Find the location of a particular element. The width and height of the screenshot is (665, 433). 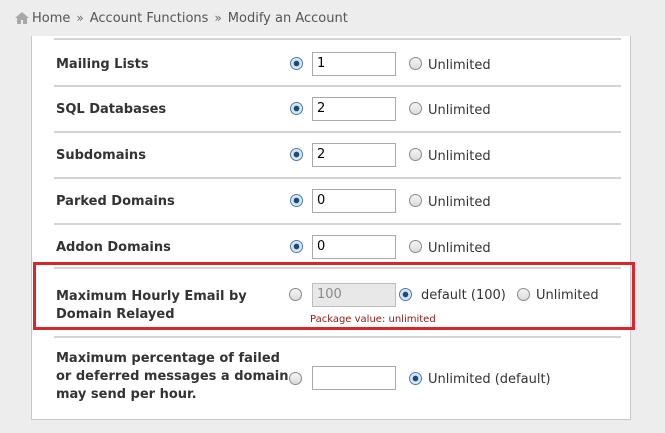

unlimited-radio-parked-domains is located at coordinates (415, 200).